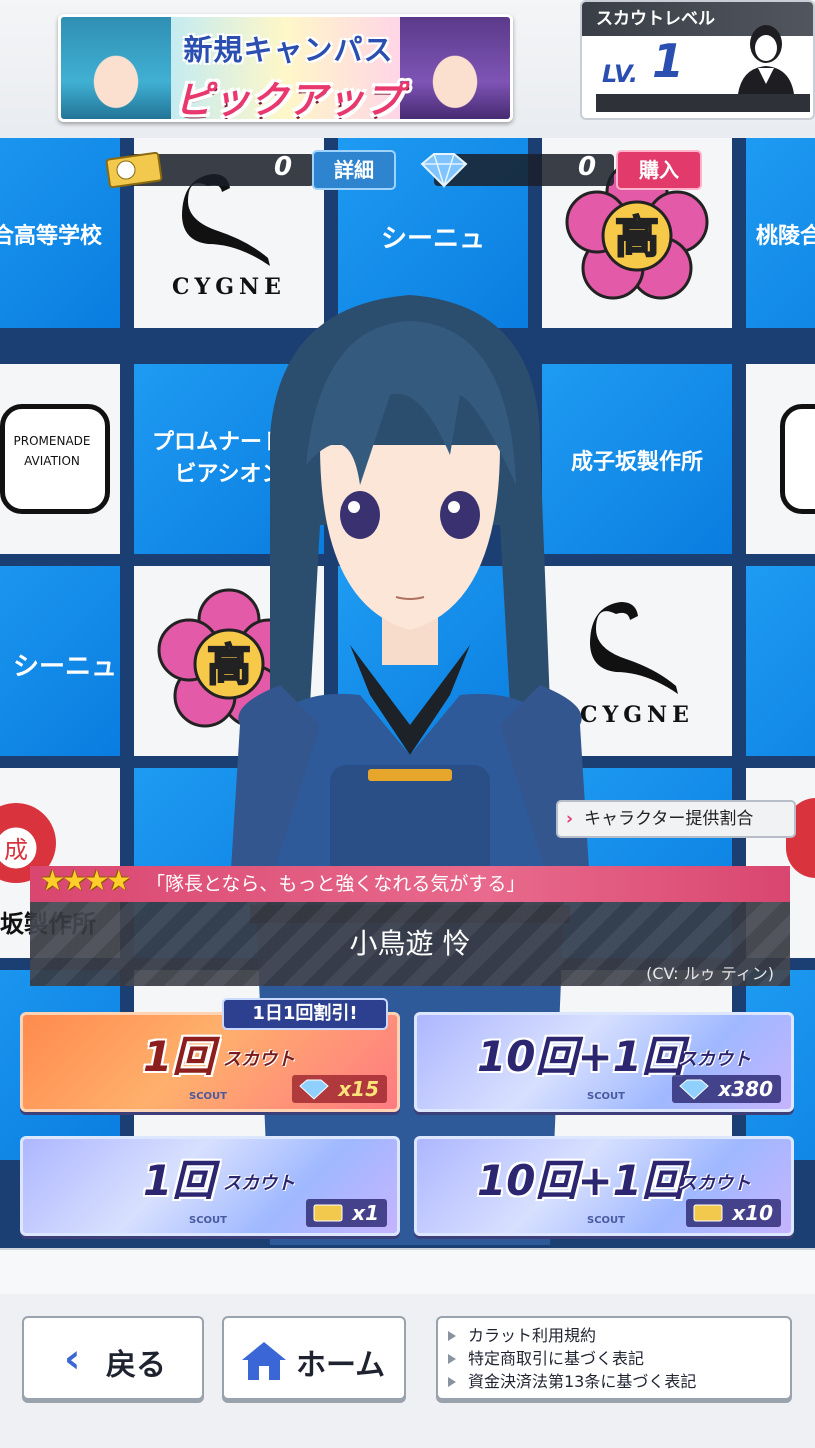 The width and height of the screenshot is (815, 1448). Describe the element at coordinates (659, 170) in the screenshot. I see `buy-button: 購入` at that location.